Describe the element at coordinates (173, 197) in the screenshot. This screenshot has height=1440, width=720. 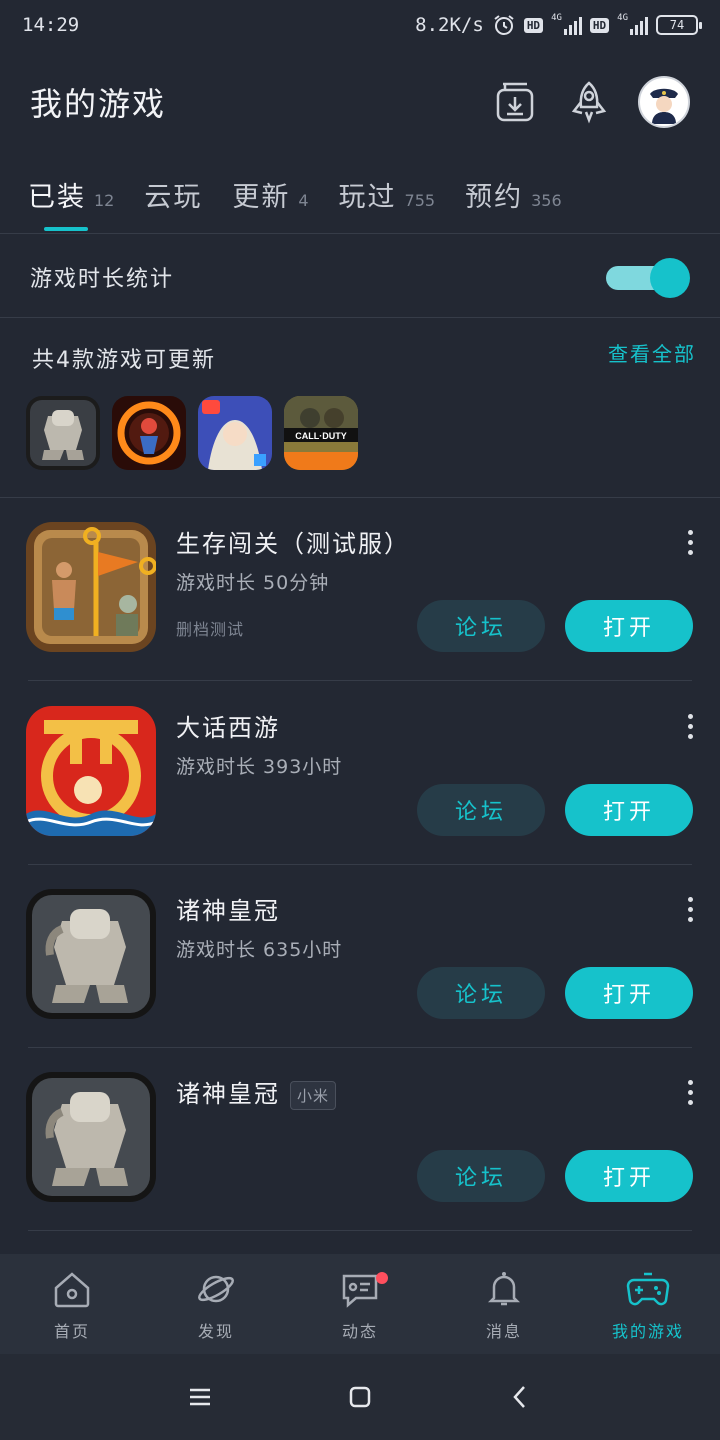
I see `tab-label: 云玩` at that location.